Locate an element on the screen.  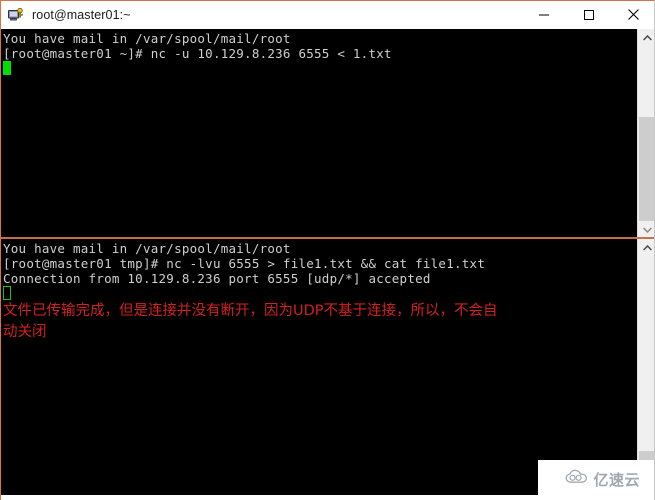
putty-icon is located at coordinates (16, 15).